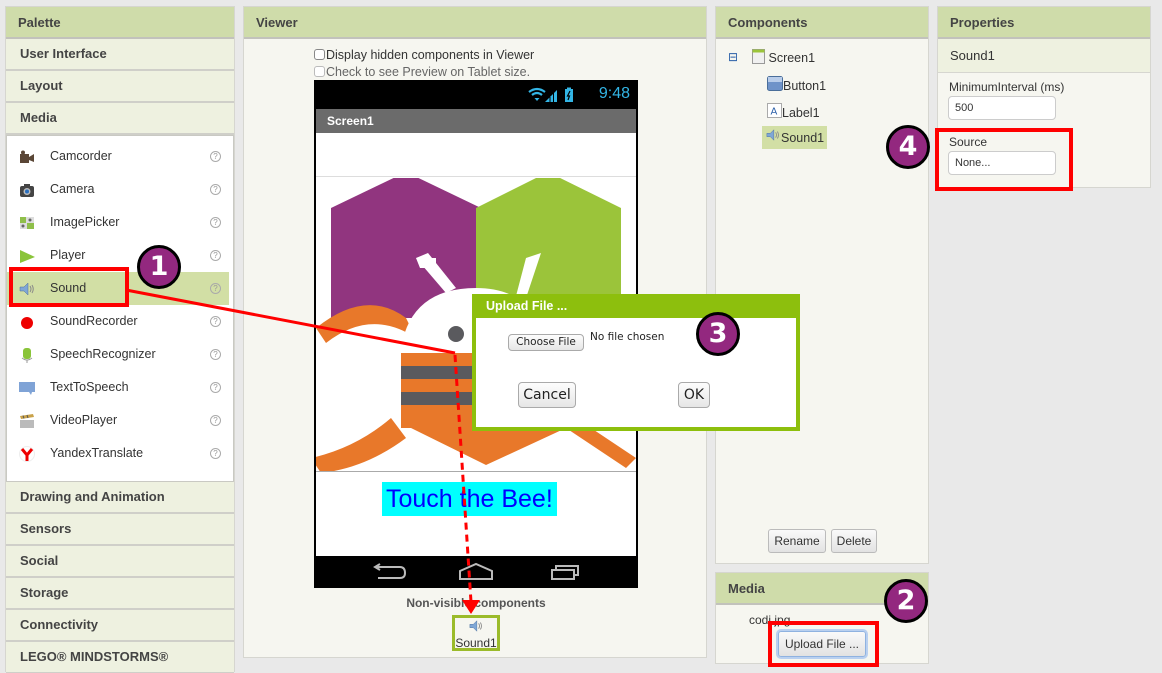  What do you see at coordinates (89, 387) in the screenshot?
I see `palette-item-label: TextToSpeech` at bounding box center [89, 387].